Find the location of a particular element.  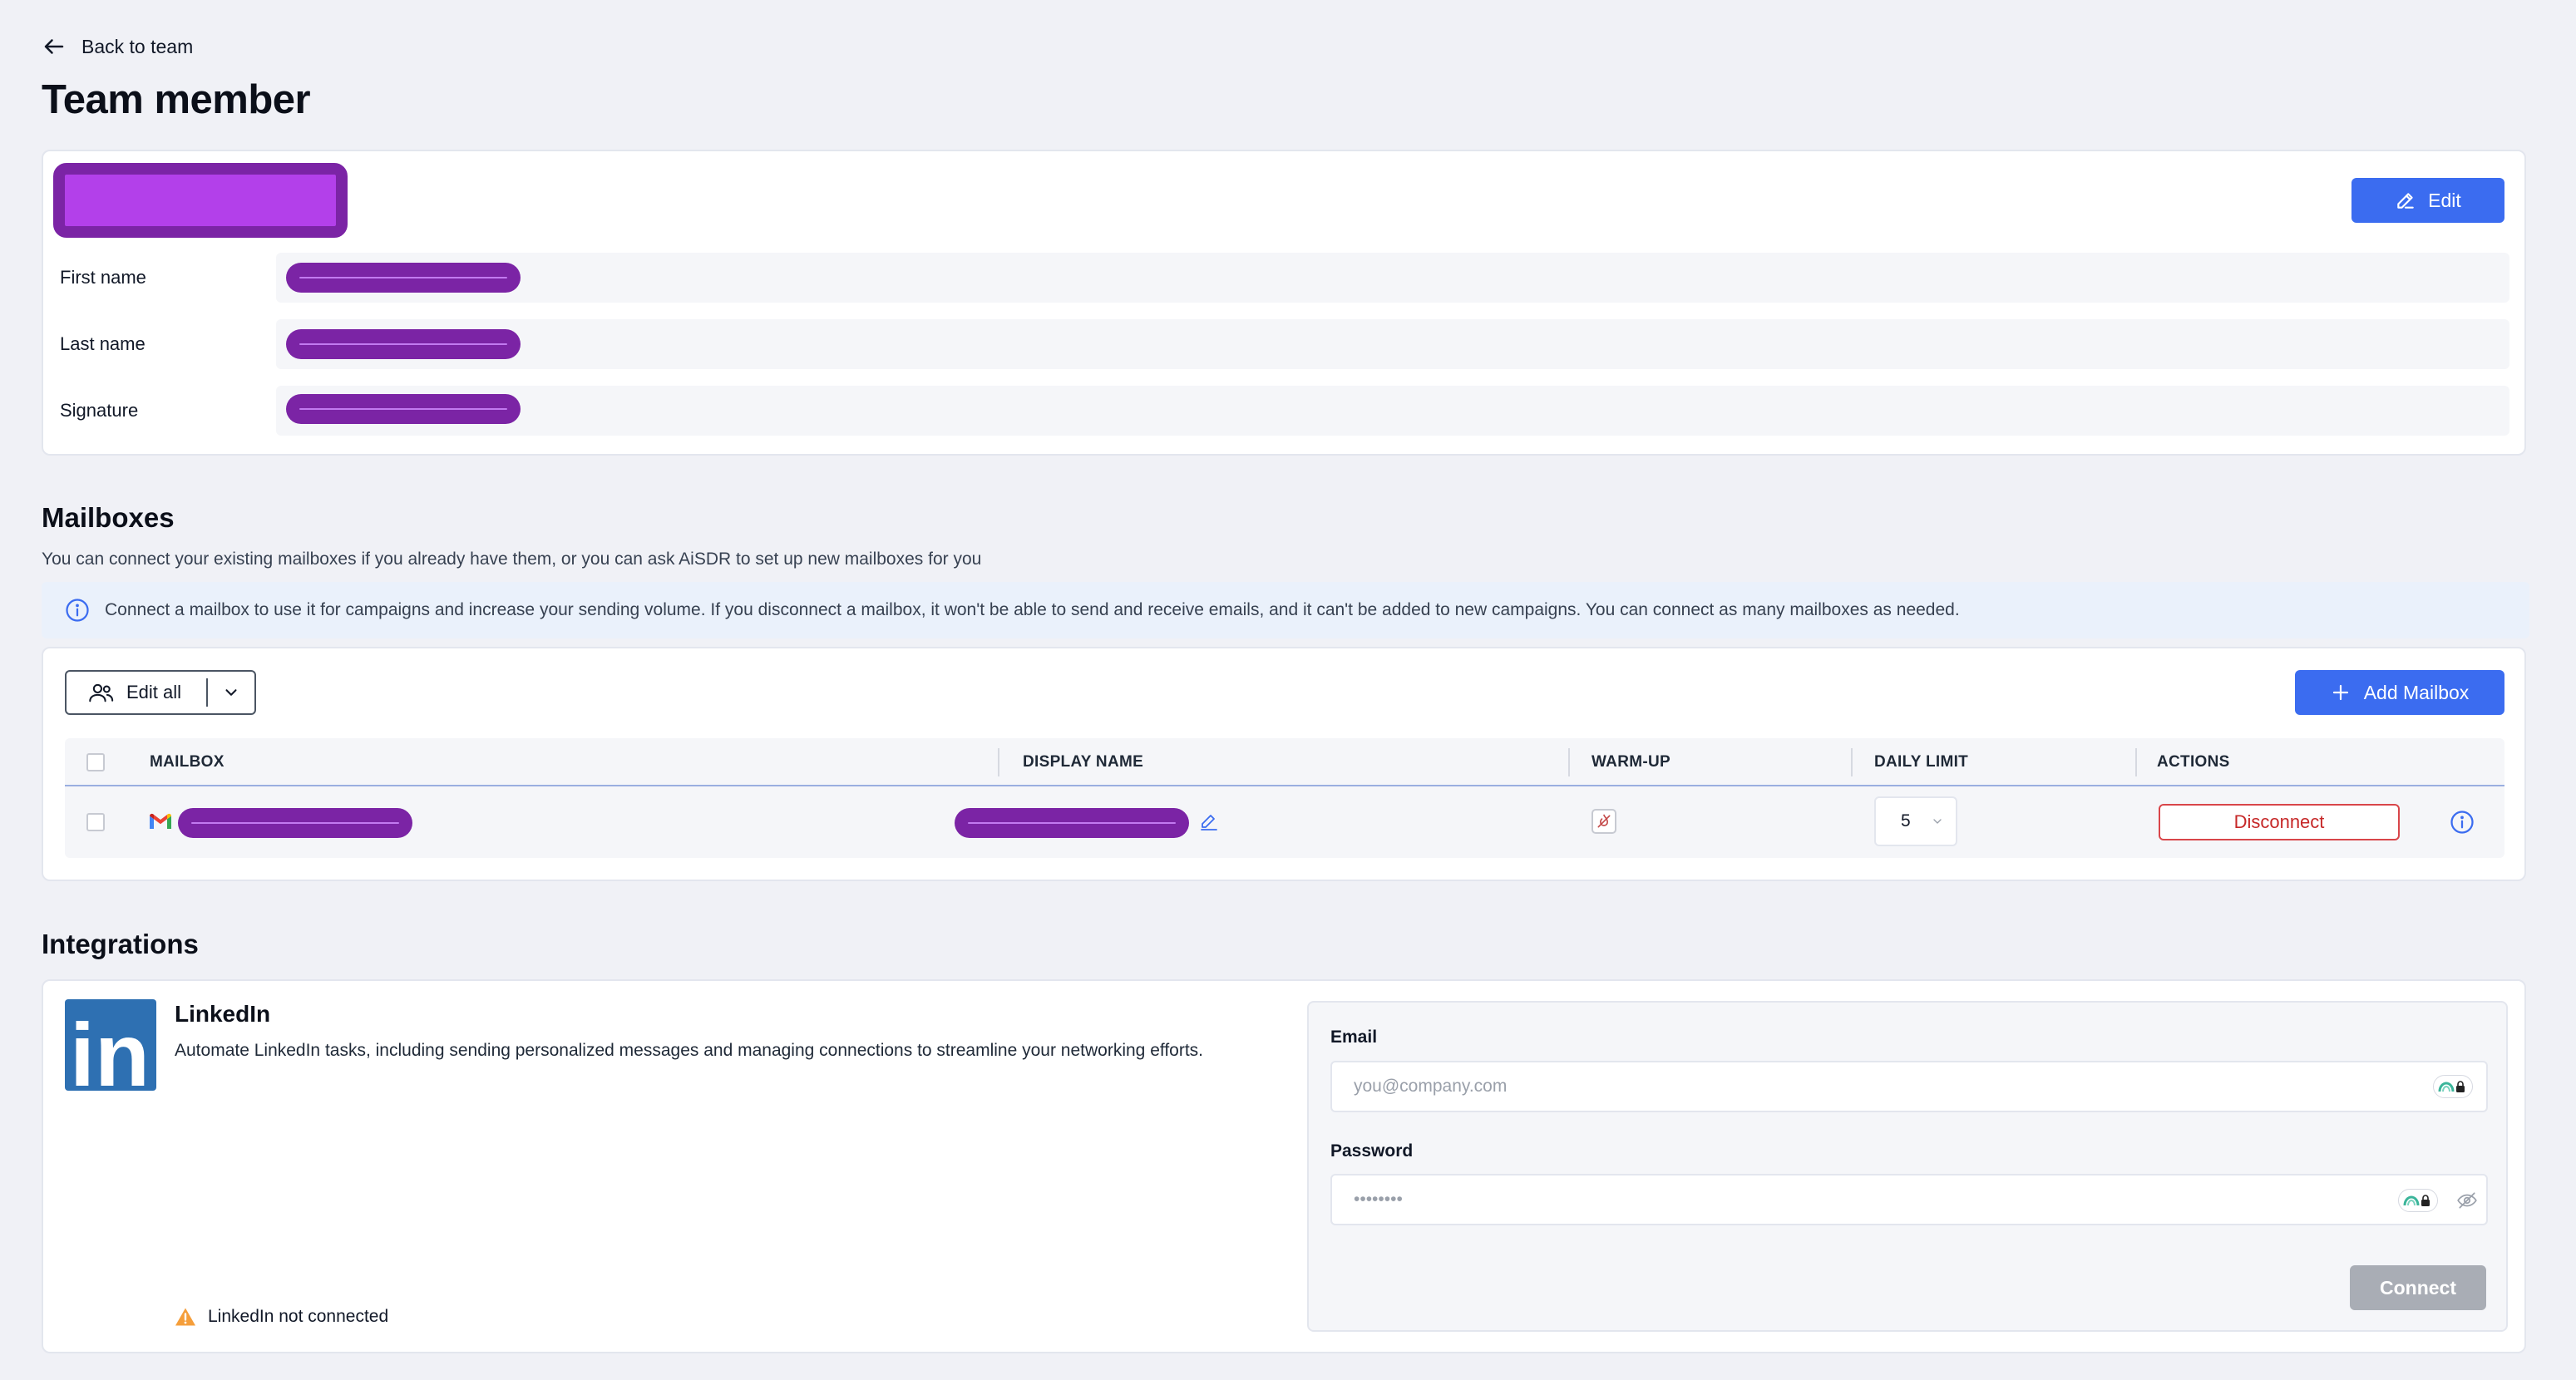

edit-all-dropdown: Edit all is located at coordinates (160, 692).